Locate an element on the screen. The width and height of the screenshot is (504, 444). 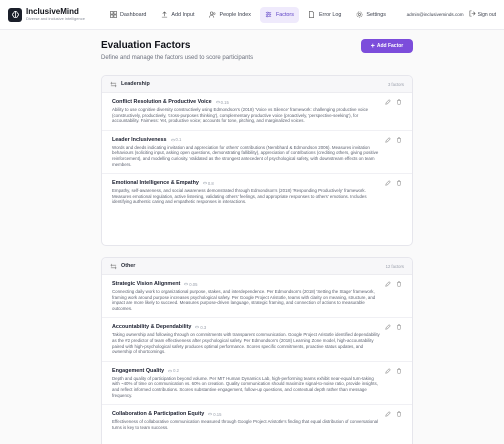
factor-weight-value: 0.2 is located at coordinates (176, 371).